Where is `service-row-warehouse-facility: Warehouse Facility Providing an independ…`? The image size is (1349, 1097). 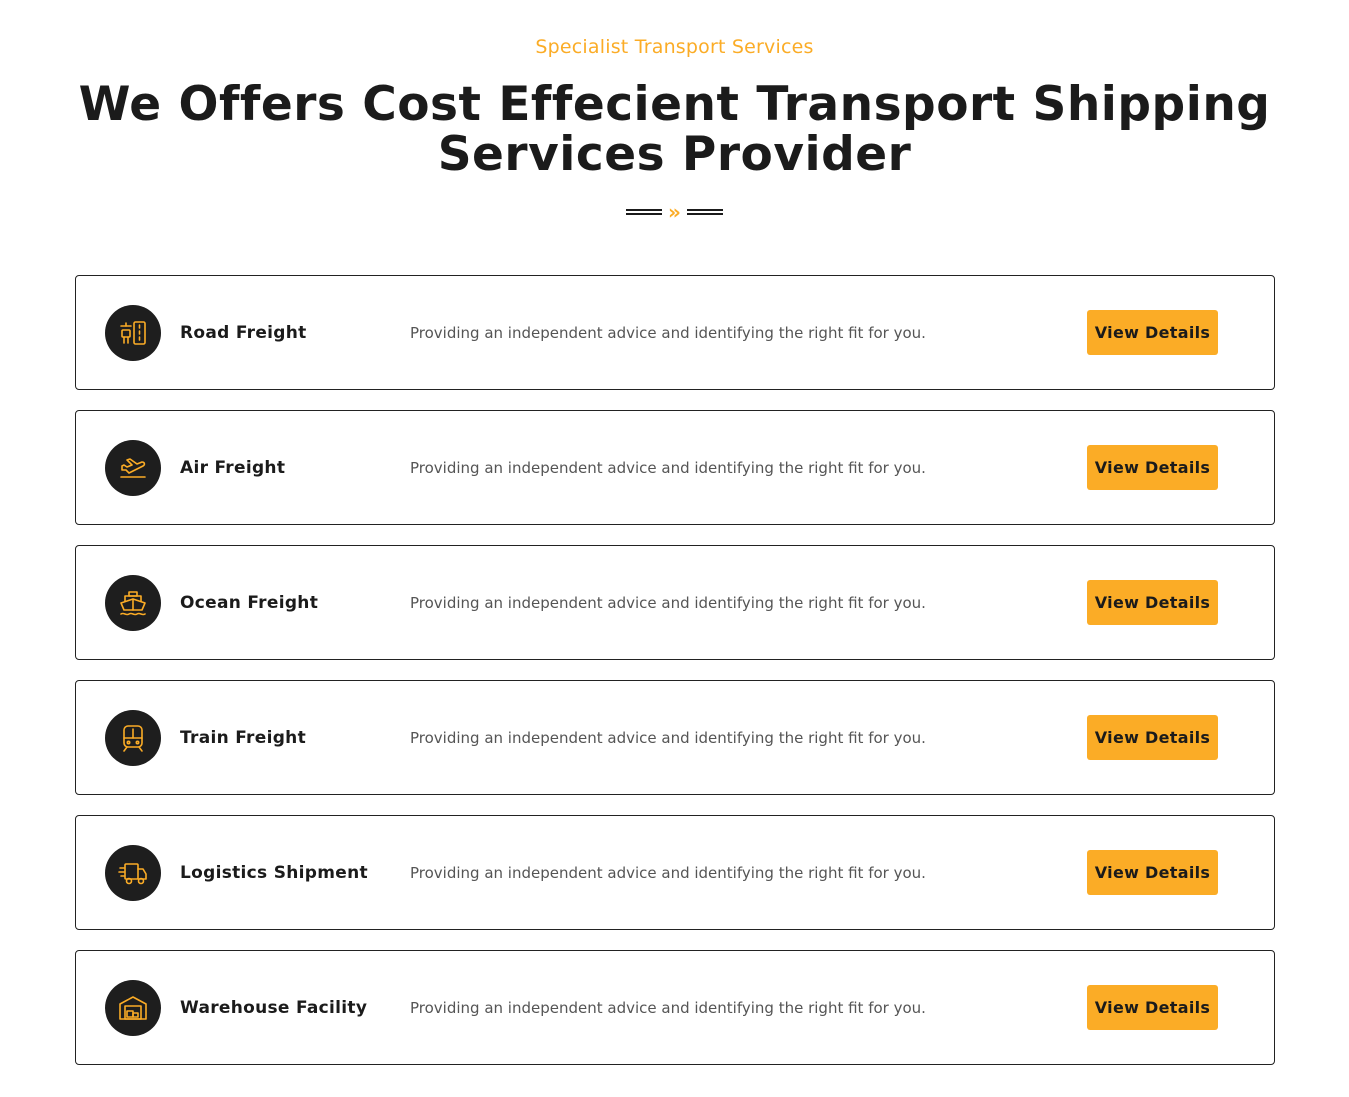 service-row-warehouse-facility: Warehouse Facility Providing an independ… is located at coordinates (675, 1007).